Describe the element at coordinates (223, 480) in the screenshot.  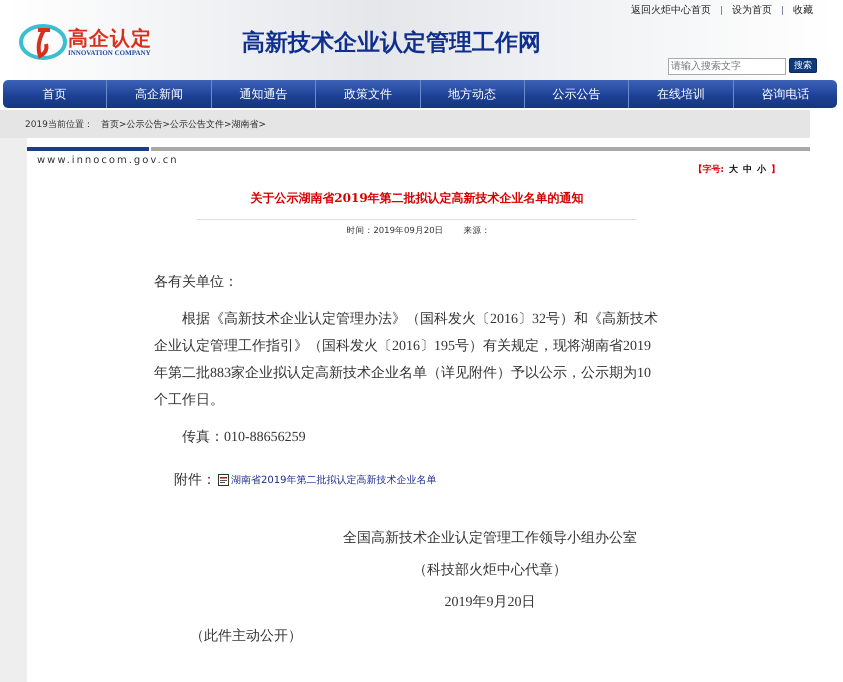
I see `document-icon` at that location.